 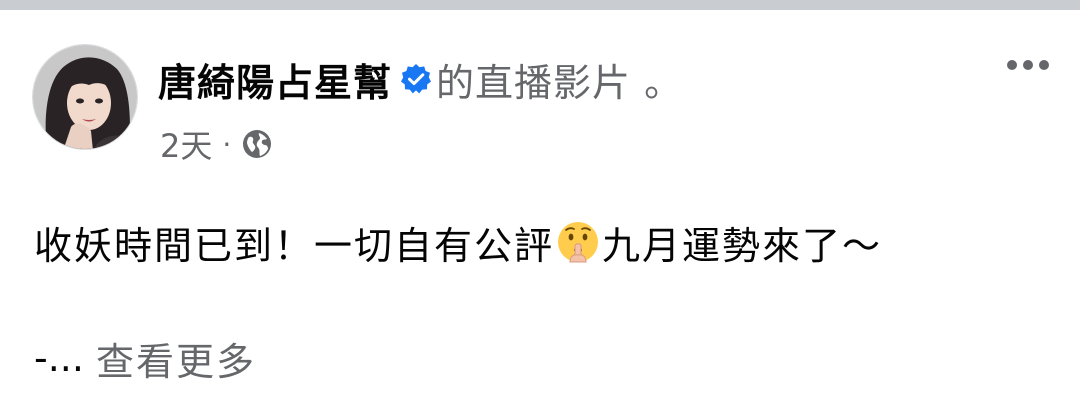 What do you see at coordinates (176, 358) in the screenshot?
I see `see-more-link: 查看更多` at bounding box center [176, 358].